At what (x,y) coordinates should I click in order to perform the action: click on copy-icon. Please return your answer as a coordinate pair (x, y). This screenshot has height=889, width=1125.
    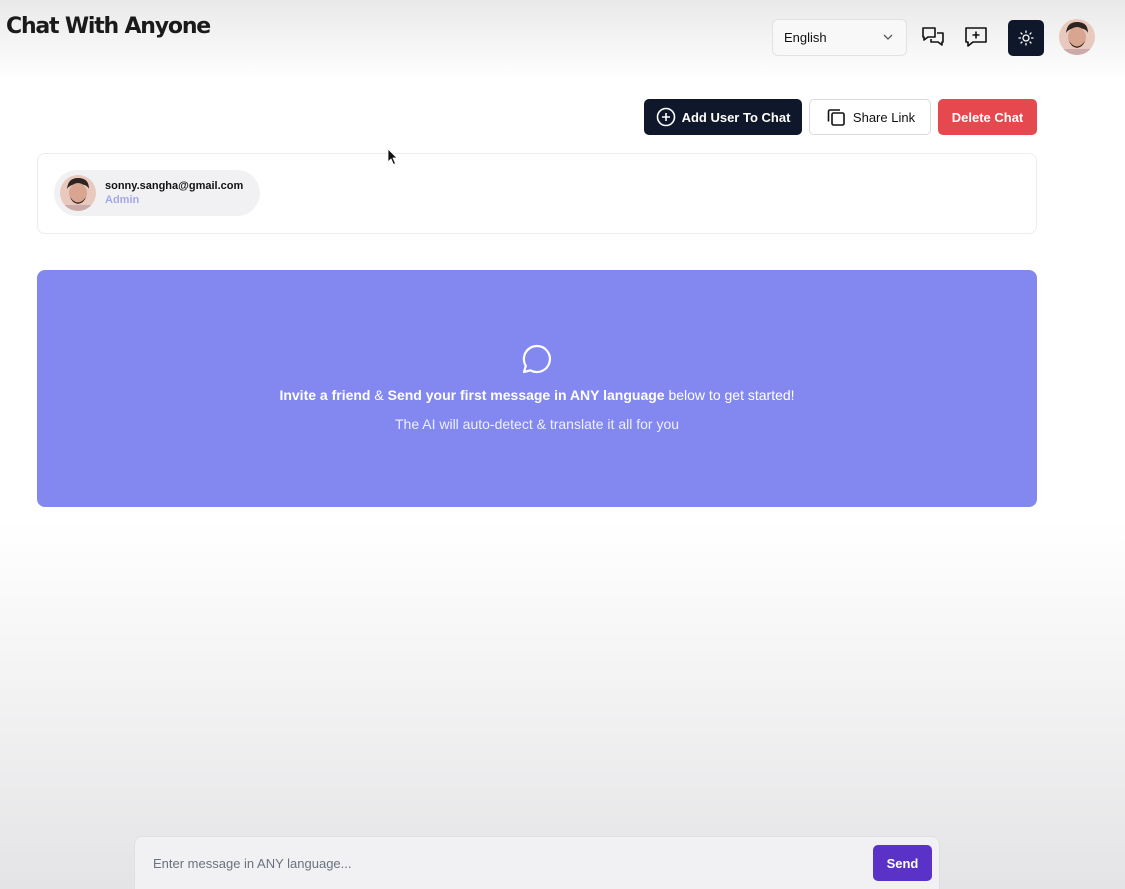
    Looking at the image, I should click on (836, 117).